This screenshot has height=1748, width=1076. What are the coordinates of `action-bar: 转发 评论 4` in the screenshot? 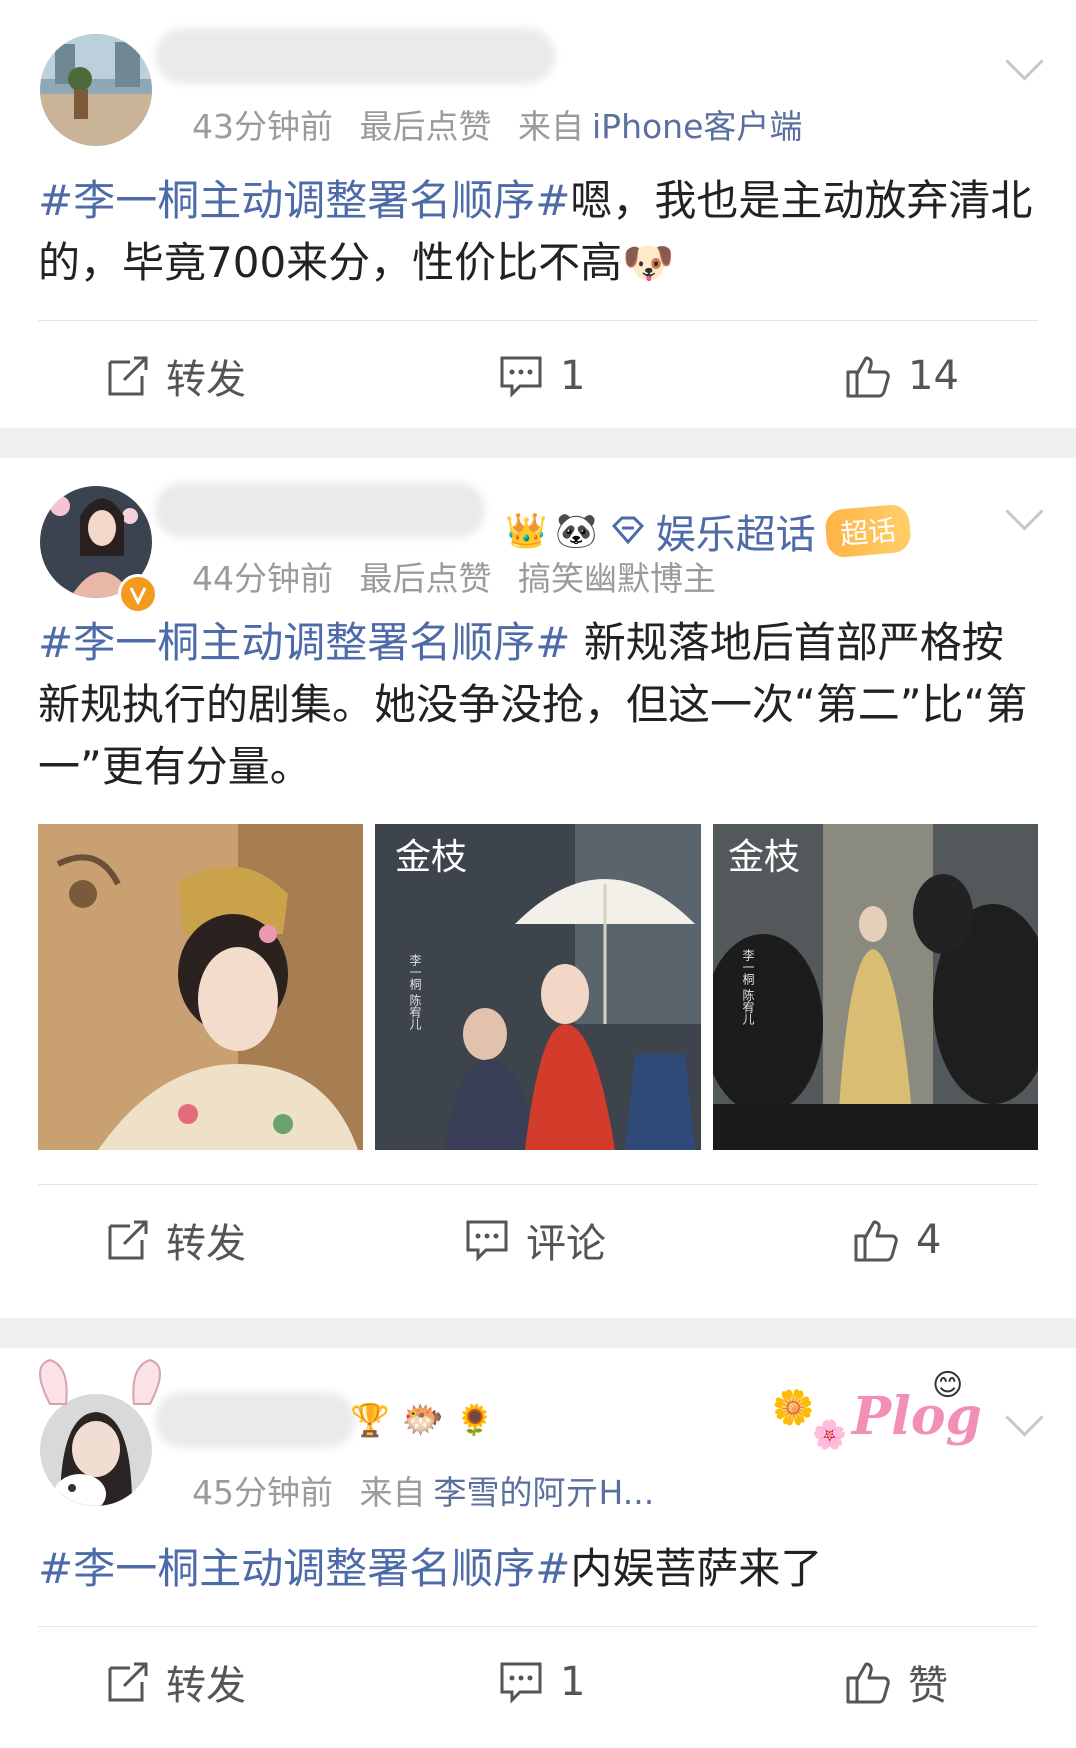 It's located at (538, 1240).